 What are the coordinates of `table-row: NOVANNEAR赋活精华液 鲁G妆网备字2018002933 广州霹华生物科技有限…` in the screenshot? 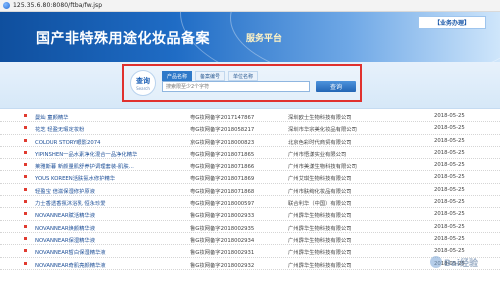 It's located at (250, 214).